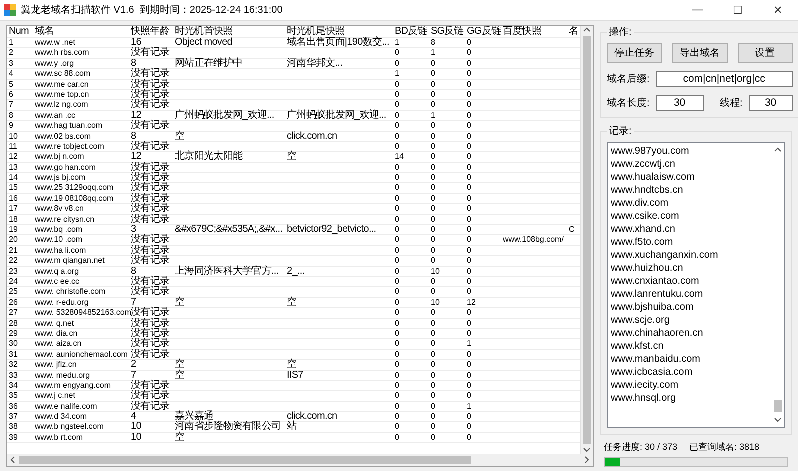 Image resolution: width=798 pixels, height=471 pixels. I want to click on column-header: Num, so click(20, 32).